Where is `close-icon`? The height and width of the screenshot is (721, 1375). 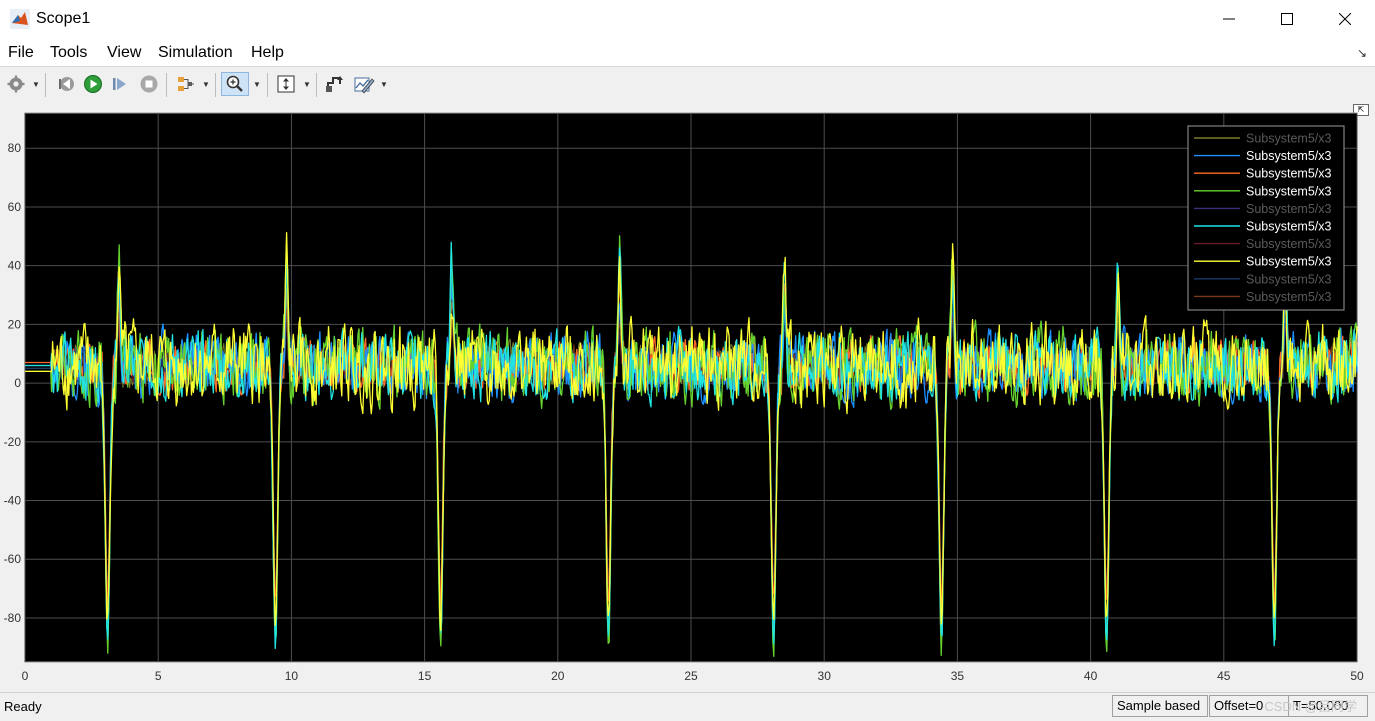
close-icon is located at coordinates (1345, 19).